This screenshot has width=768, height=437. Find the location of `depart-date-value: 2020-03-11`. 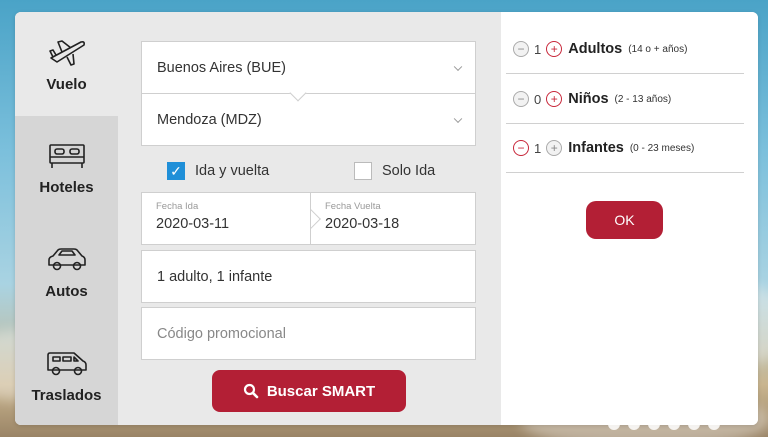

depart-date-value: 2020-03-11 is located at coordinates (193, 224).